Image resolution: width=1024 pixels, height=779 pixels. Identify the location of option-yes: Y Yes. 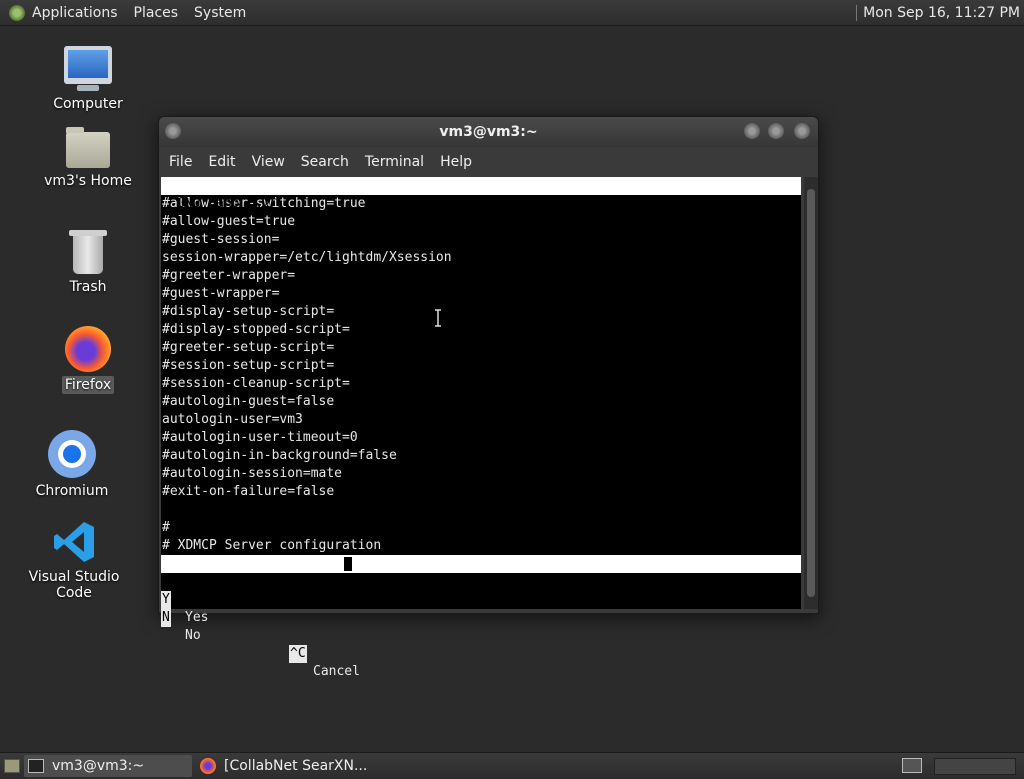
(481, 599).